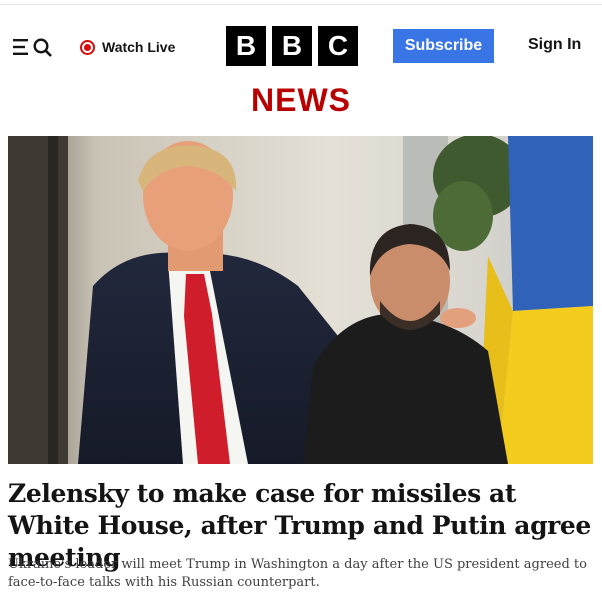 The height and width of the screenshot is (595, 602). I want to click on watch-live-link: Watch Live, so click(127, 47).